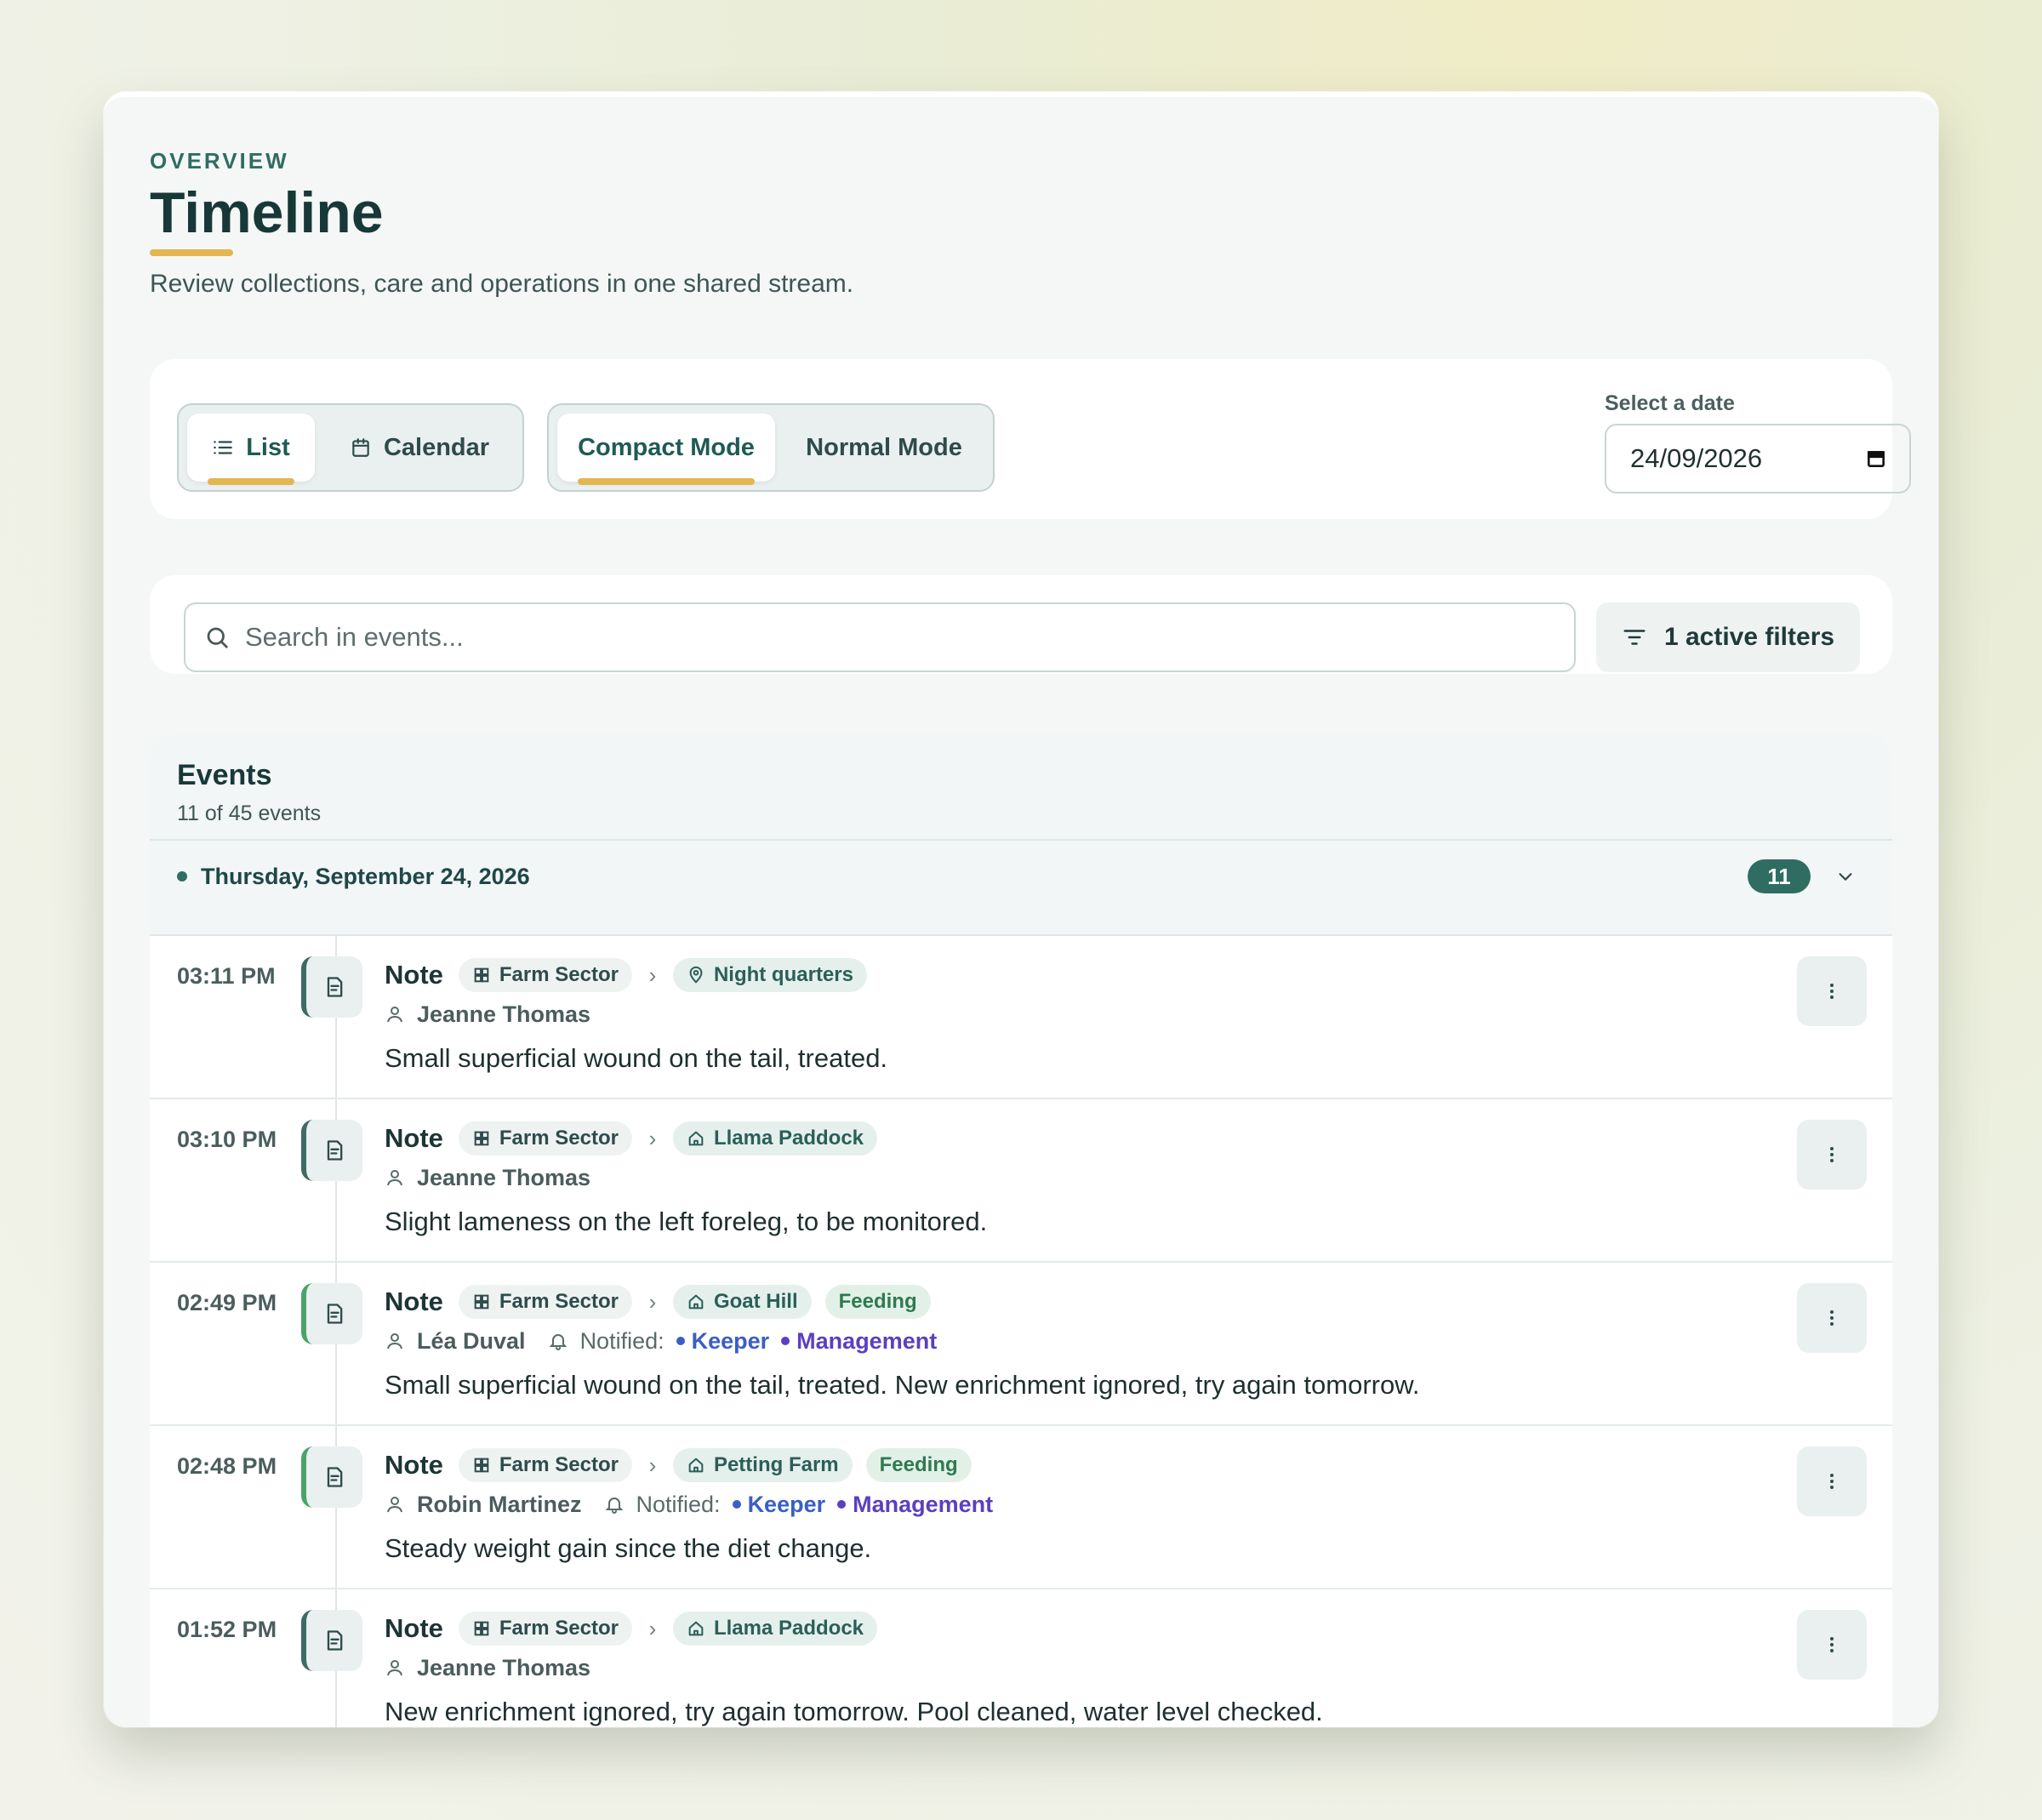 This screenshot has width=2042, height=1820. I want to click on chevron-down-icon, so click(1845, 876).